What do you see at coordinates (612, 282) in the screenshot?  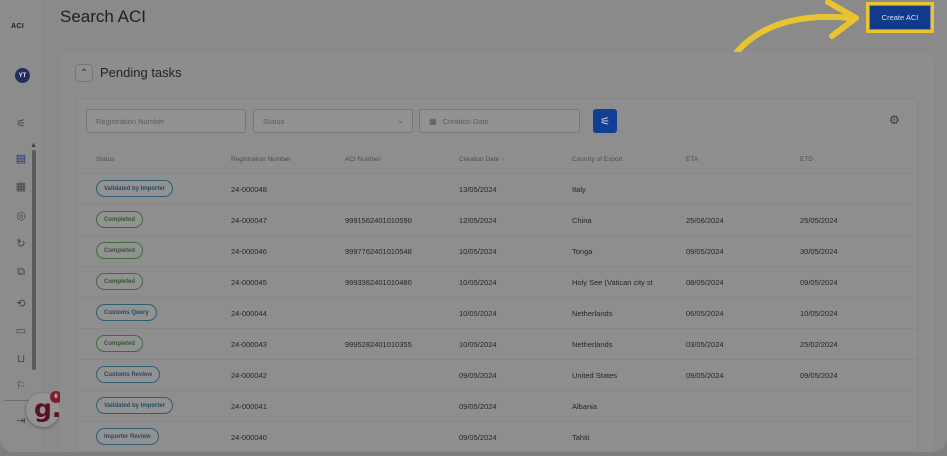 I see `table-cell-country: Holy See (Vatican city st` at bounding box center [612, 282].